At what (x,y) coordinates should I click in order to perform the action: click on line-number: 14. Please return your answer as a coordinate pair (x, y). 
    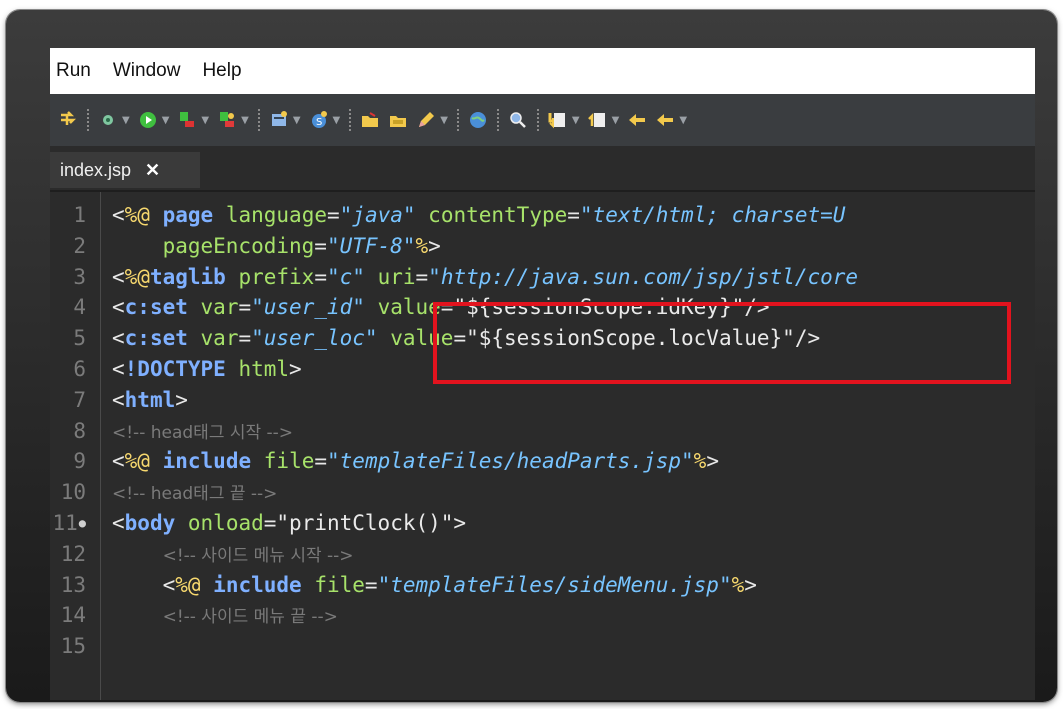
    Looking at the image, I should click on (73, 615).